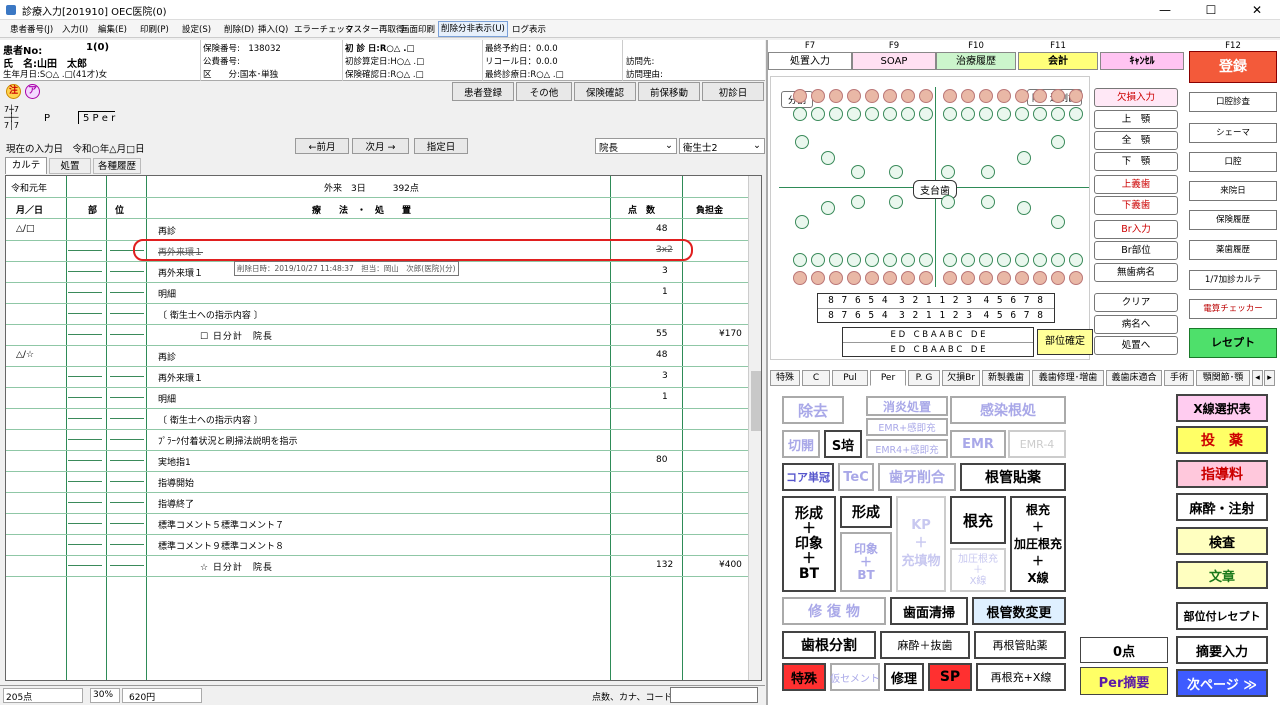  Describe the element at coordinates (1233, 133) in the screenshot. I see `schema-button: シェーマ` at that location.